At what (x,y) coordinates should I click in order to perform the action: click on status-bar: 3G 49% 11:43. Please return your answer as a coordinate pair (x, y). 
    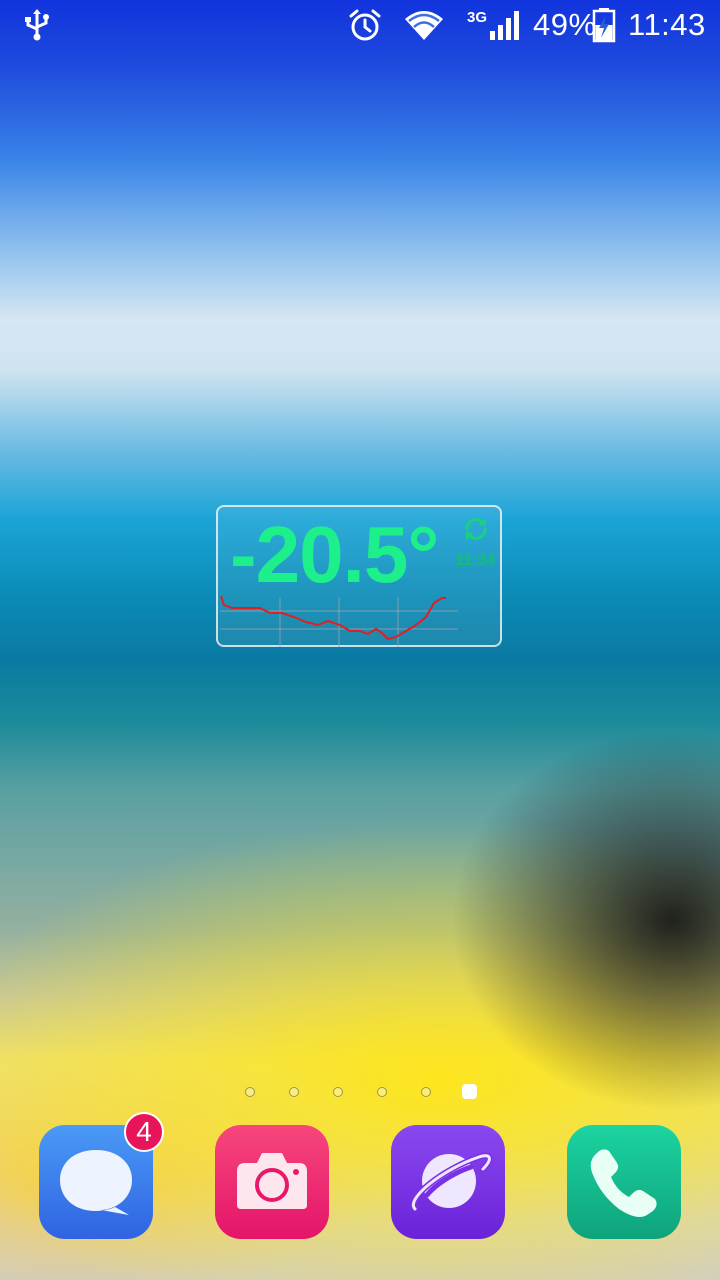
    Looking at the image, I should click on (360, 25).